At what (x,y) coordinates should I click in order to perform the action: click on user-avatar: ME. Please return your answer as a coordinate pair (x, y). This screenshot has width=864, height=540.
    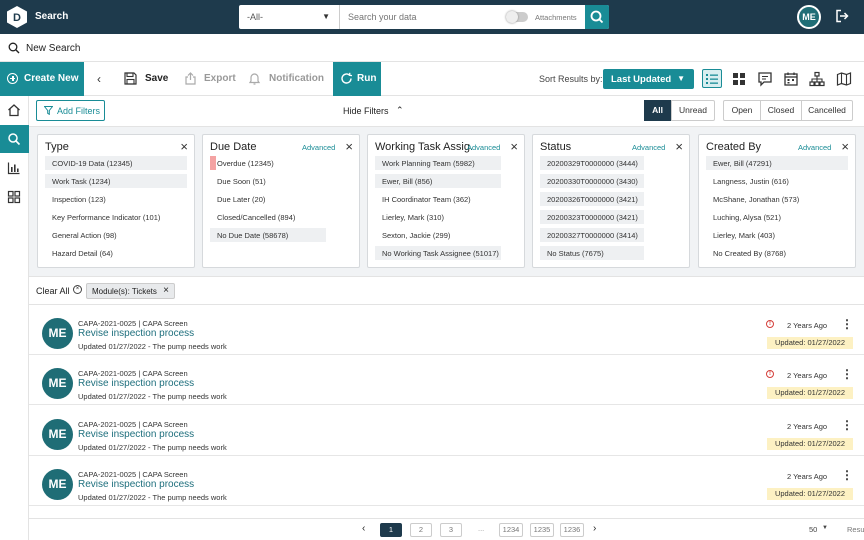
    Looking at the image, I should click on (809, 17).